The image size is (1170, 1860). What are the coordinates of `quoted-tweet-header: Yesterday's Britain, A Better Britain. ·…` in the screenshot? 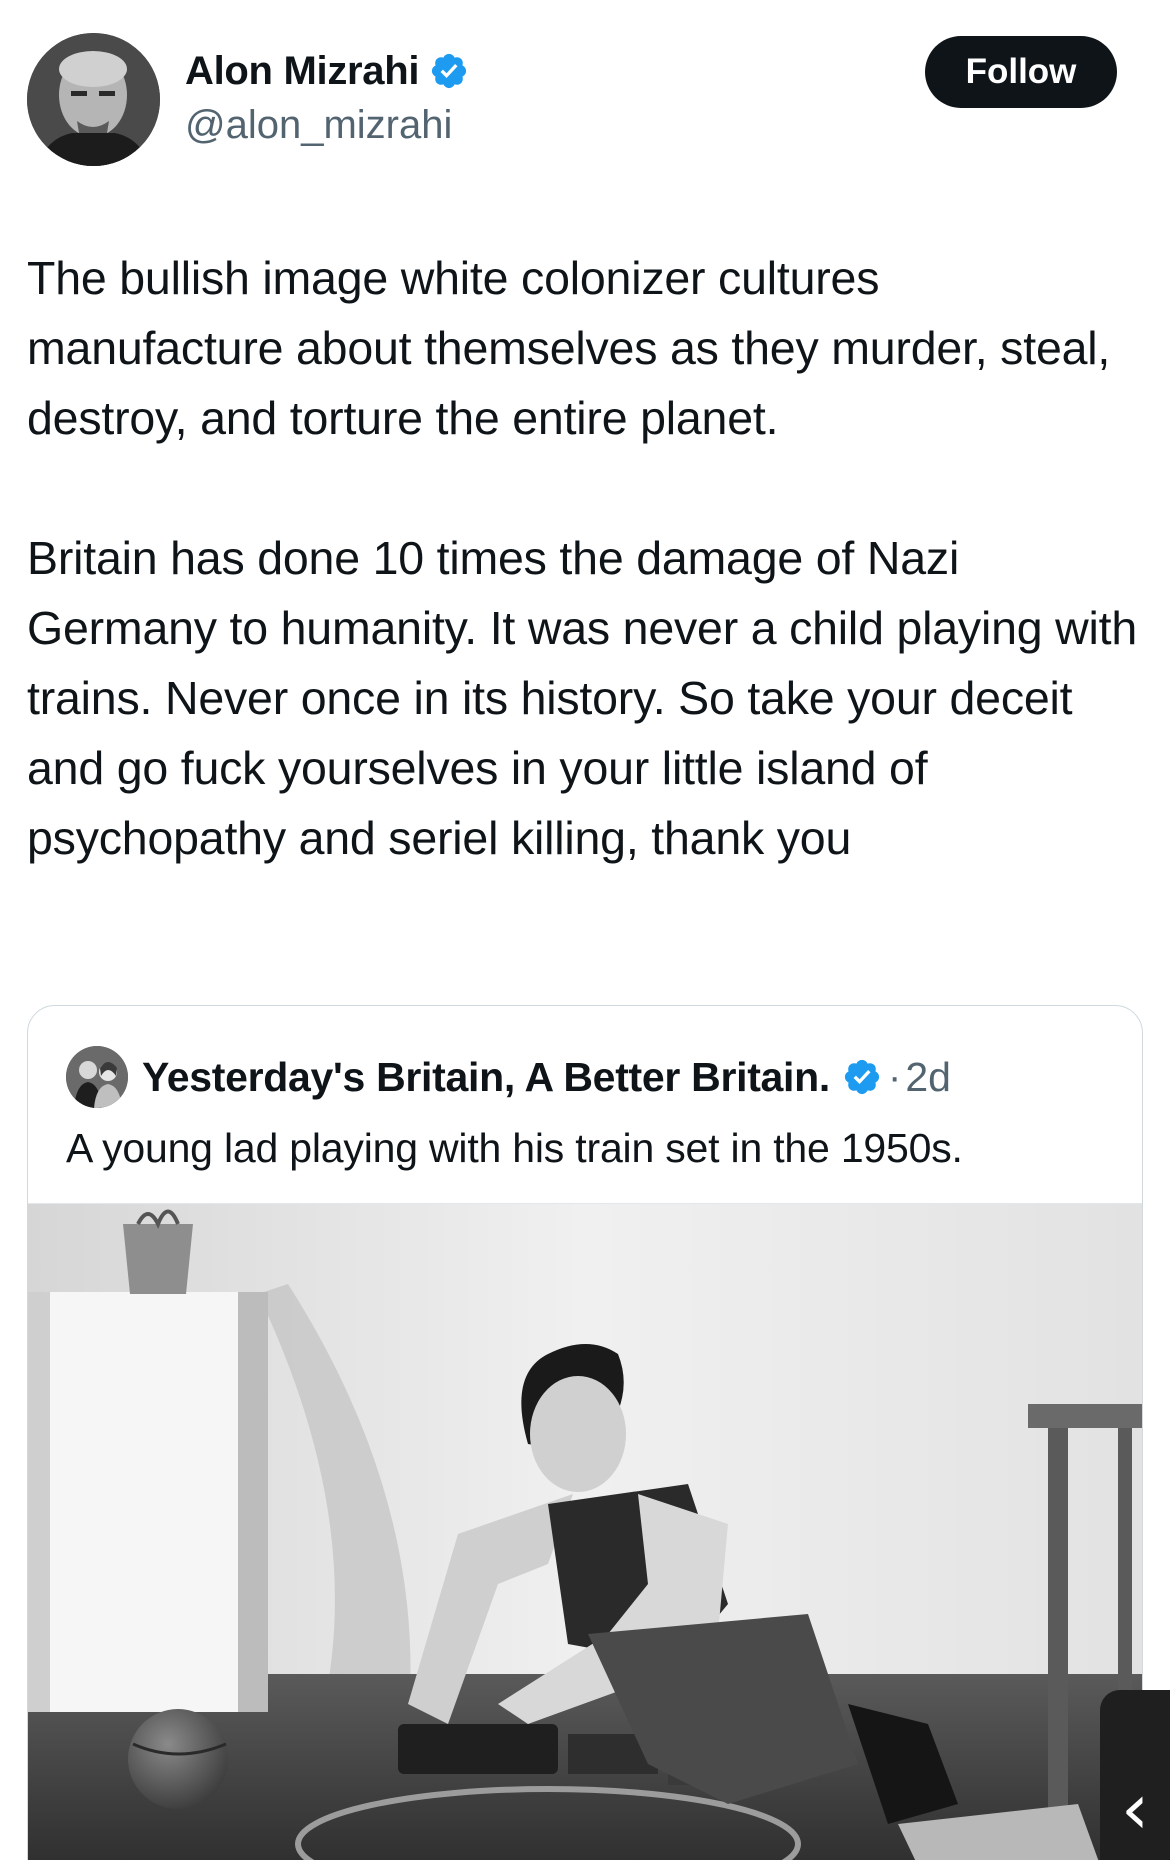 It's located at (508, 1077).